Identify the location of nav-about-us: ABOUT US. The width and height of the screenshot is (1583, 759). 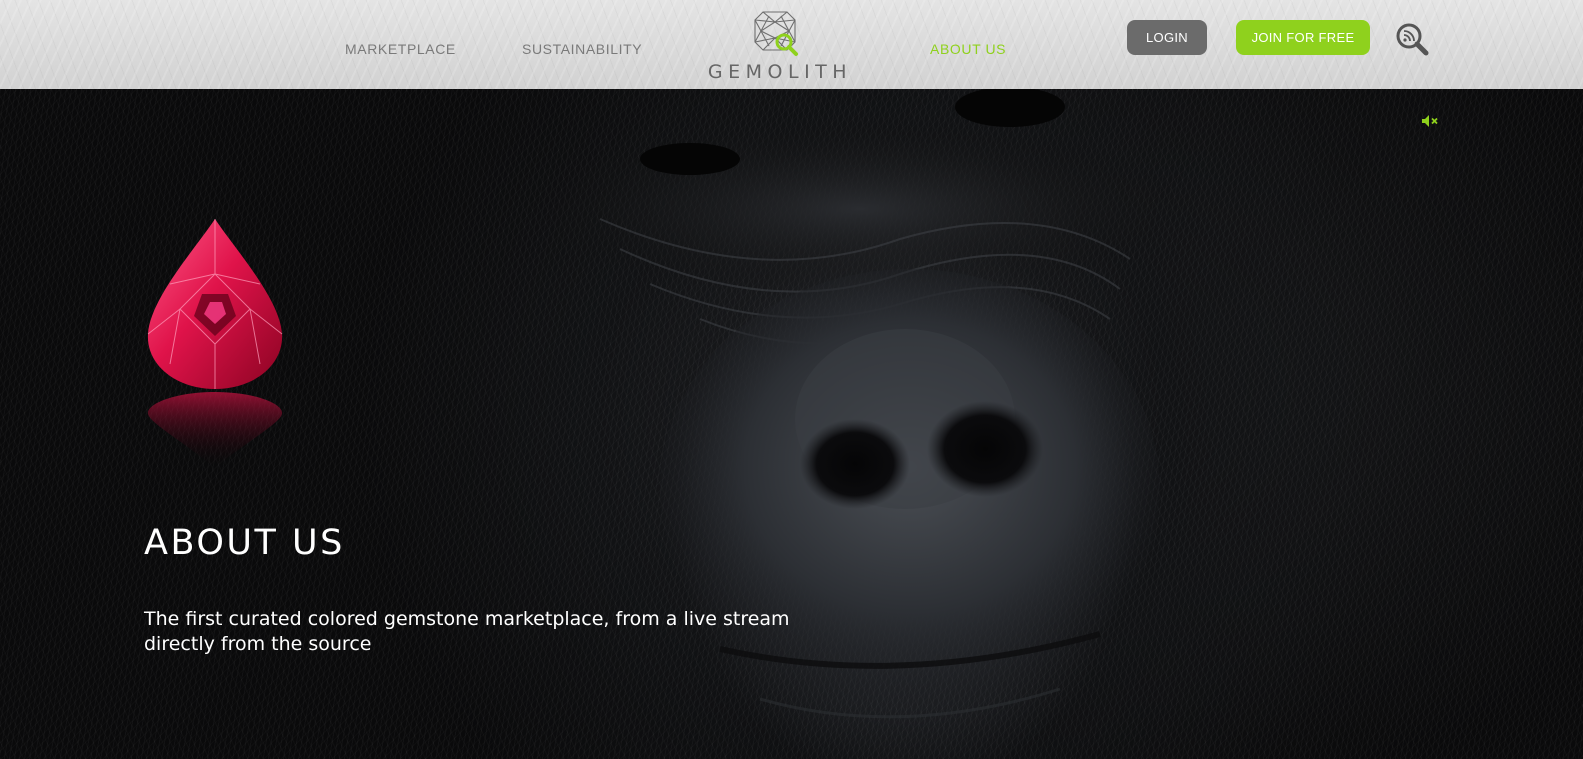
(968, 49).